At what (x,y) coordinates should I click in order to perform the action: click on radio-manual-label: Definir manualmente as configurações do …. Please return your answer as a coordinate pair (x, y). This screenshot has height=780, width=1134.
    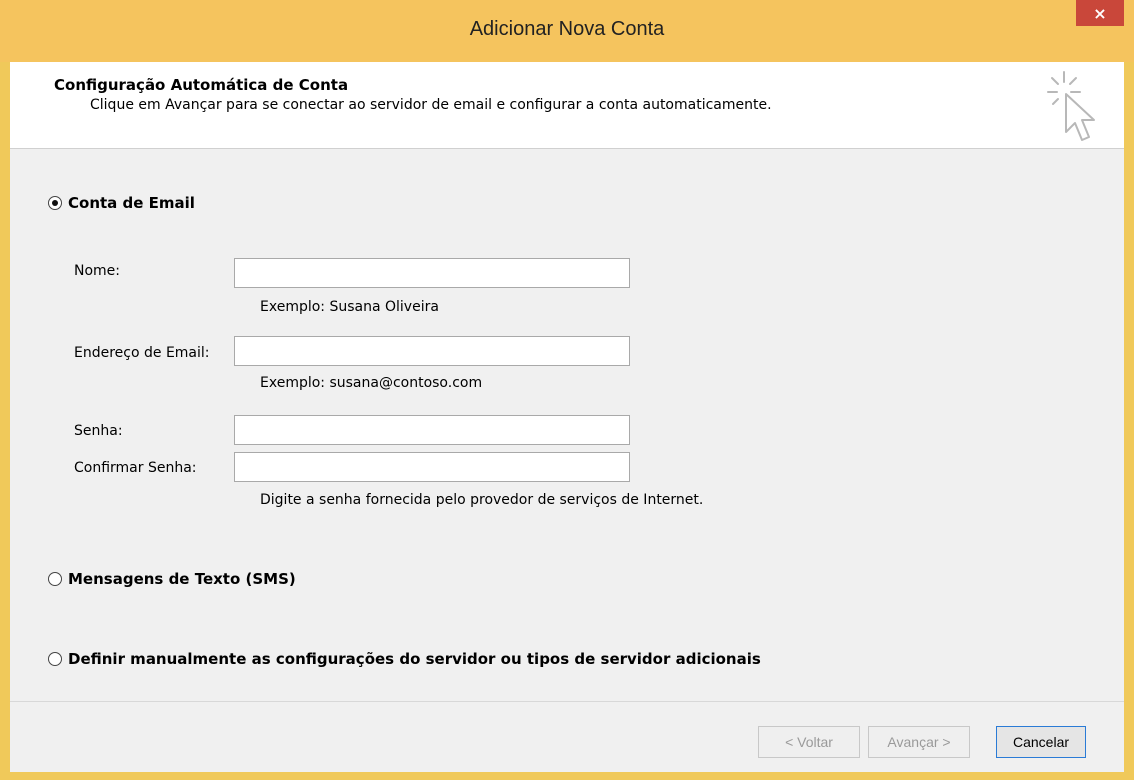
    Looking at the image, I should click on (414, 659).